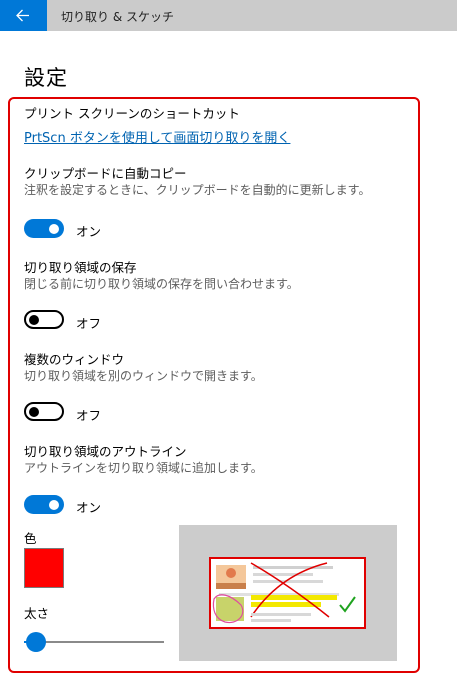 The height and width of the screenshot is (679, 457). What do you see at coordinates (89, 231) in the screenshot?
I see `clipboard-toggle-state: オン` at bounding box center [89, 231].